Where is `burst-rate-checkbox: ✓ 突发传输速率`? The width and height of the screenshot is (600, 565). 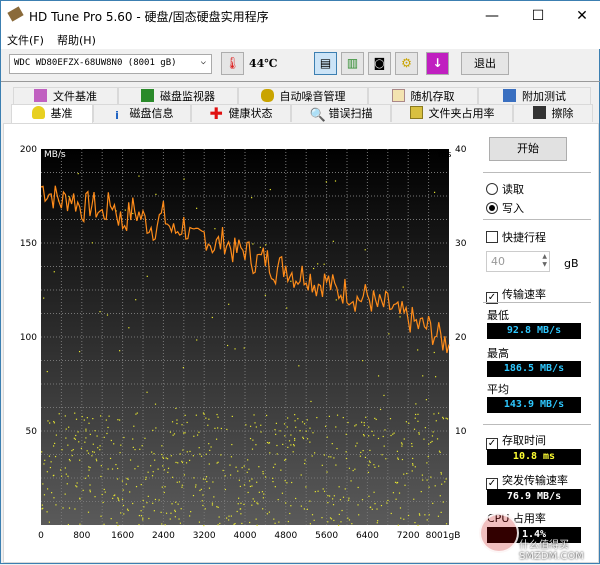
burst-rate-checkbox: ✓ 突发传输速率 is located at coordinates (527, 481).